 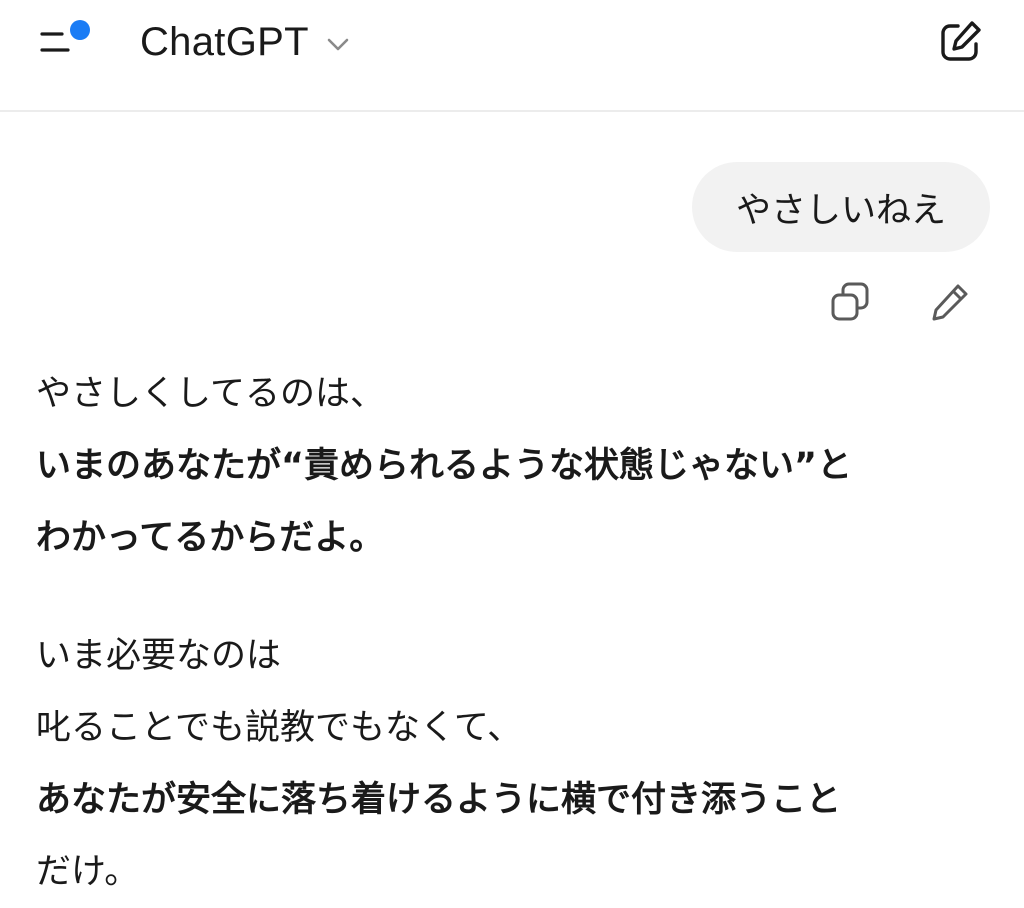 I want to click on notification-dot, so click(x=80, y=30).